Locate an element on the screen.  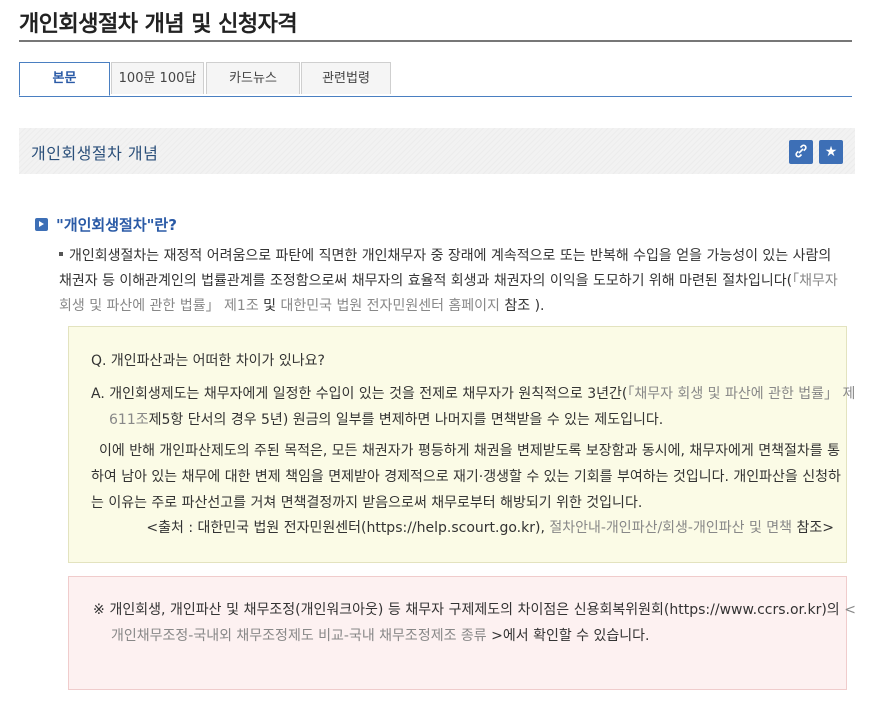
star-icon: ★ is located at coordinates (831, 152).